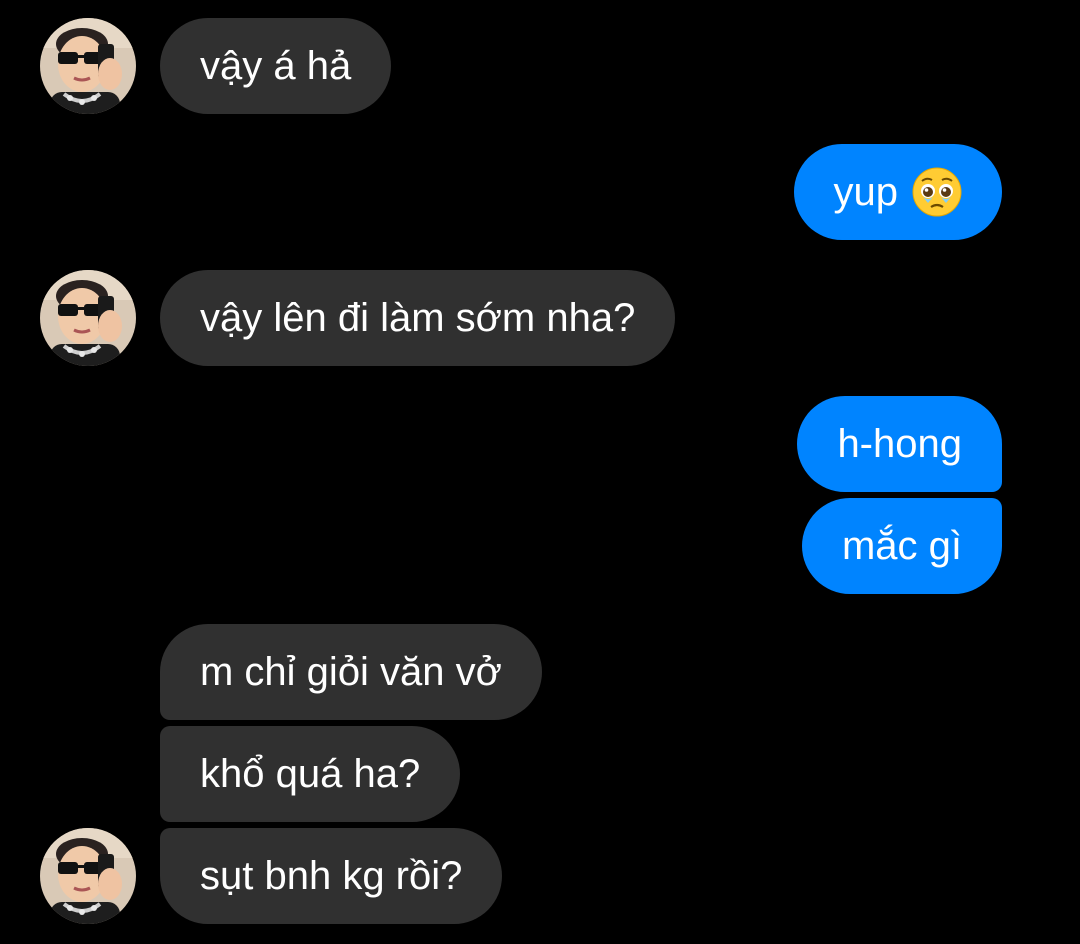 The image size is (1080, 944). I want to click on message-text: khổ quá ha?, so click(310, 774).